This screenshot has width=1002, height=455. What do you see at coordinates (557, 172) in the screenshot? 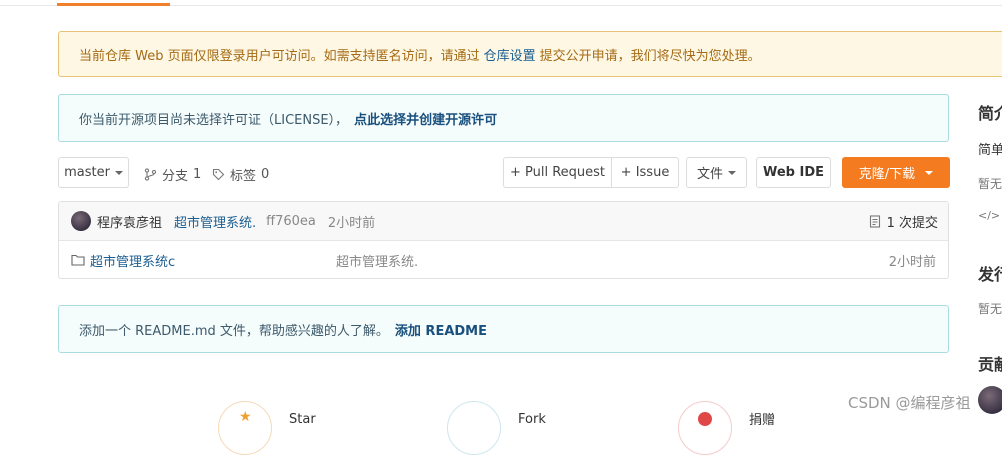
I see `new-pull-request-button: + Pull Request` at bounding box center [557, 172].